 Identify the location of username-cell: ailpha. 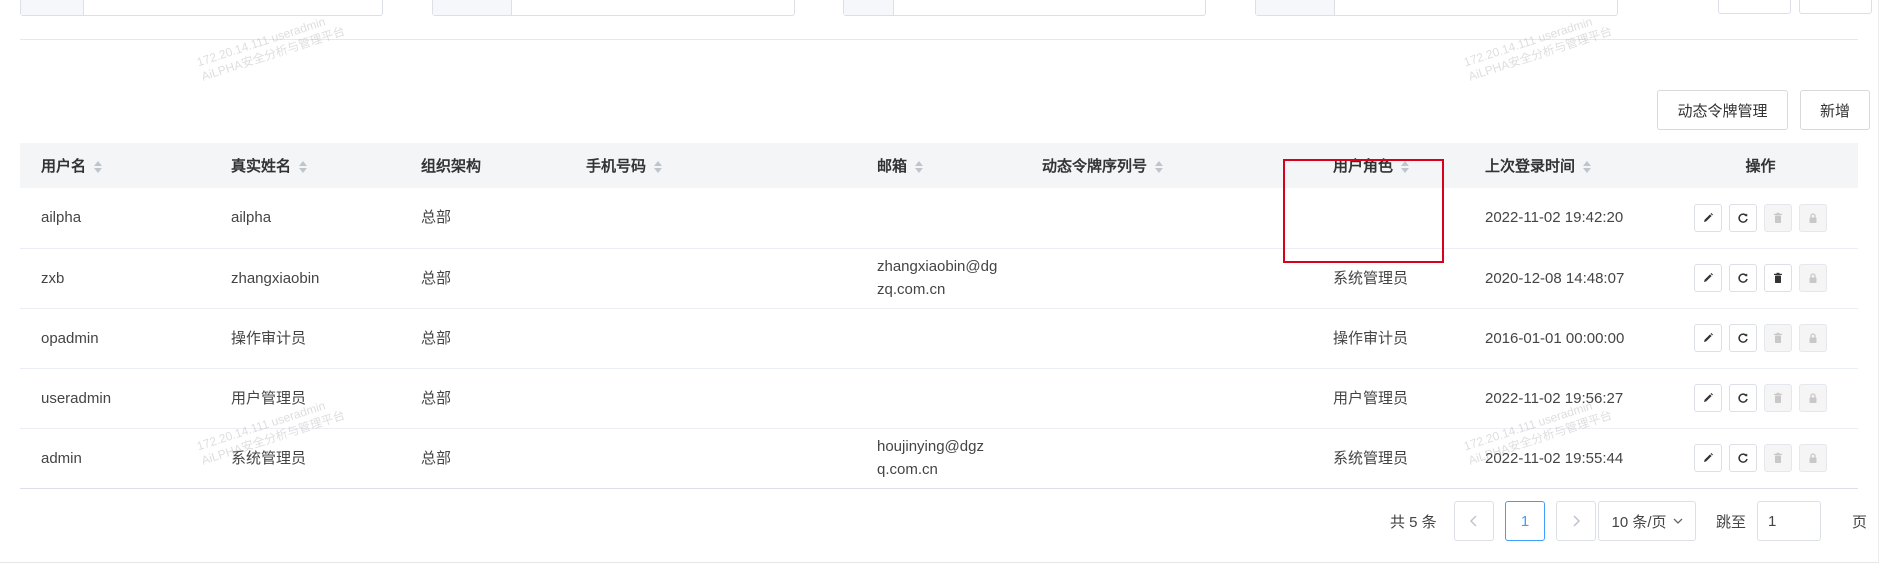
(61, 218).